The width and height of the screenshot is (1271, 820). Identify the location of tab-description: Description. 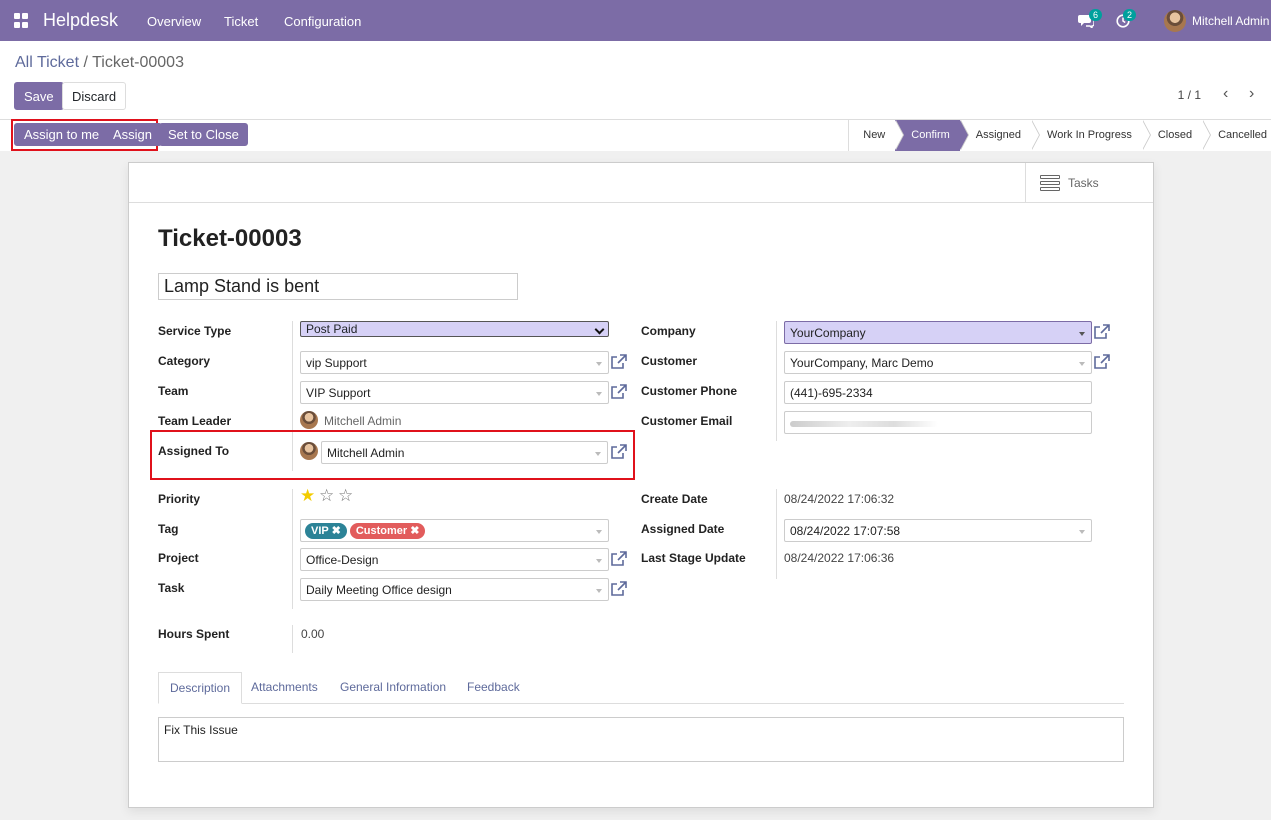
(200, 688).